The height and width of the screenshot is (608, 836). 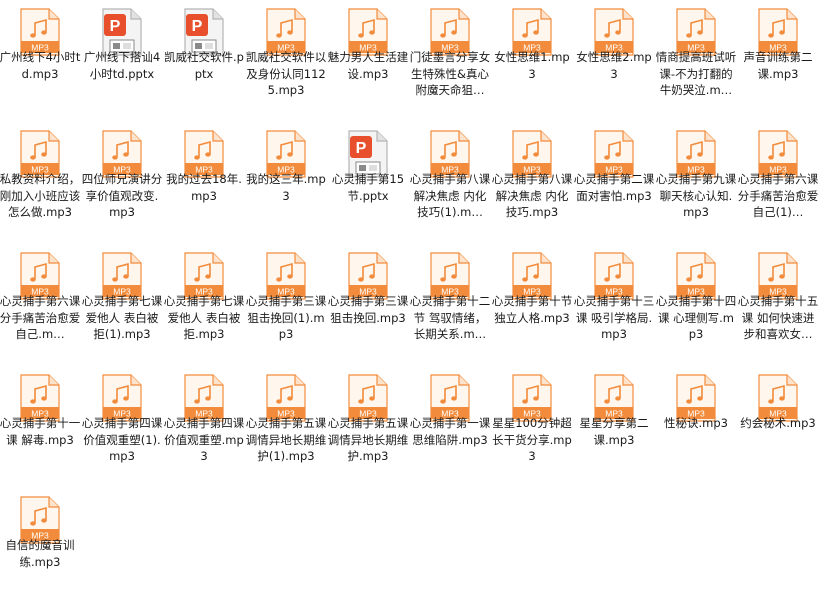 What do you see at coordinates (614, 317) in the screenshot?
I see `file-name-label: 心灵捕手第十三课 吸引学格局.mp3` at bounding box center [614, 317].